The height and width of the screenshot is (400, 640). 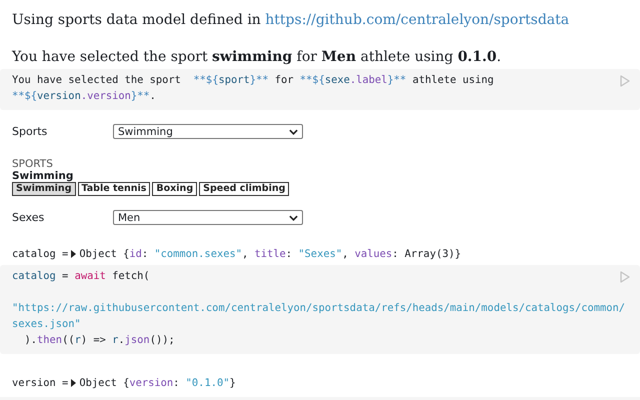 What do you see at coordinates (40, 383) in the screenshot?
I see `output-name: version =` at bounding box center [40, 383].